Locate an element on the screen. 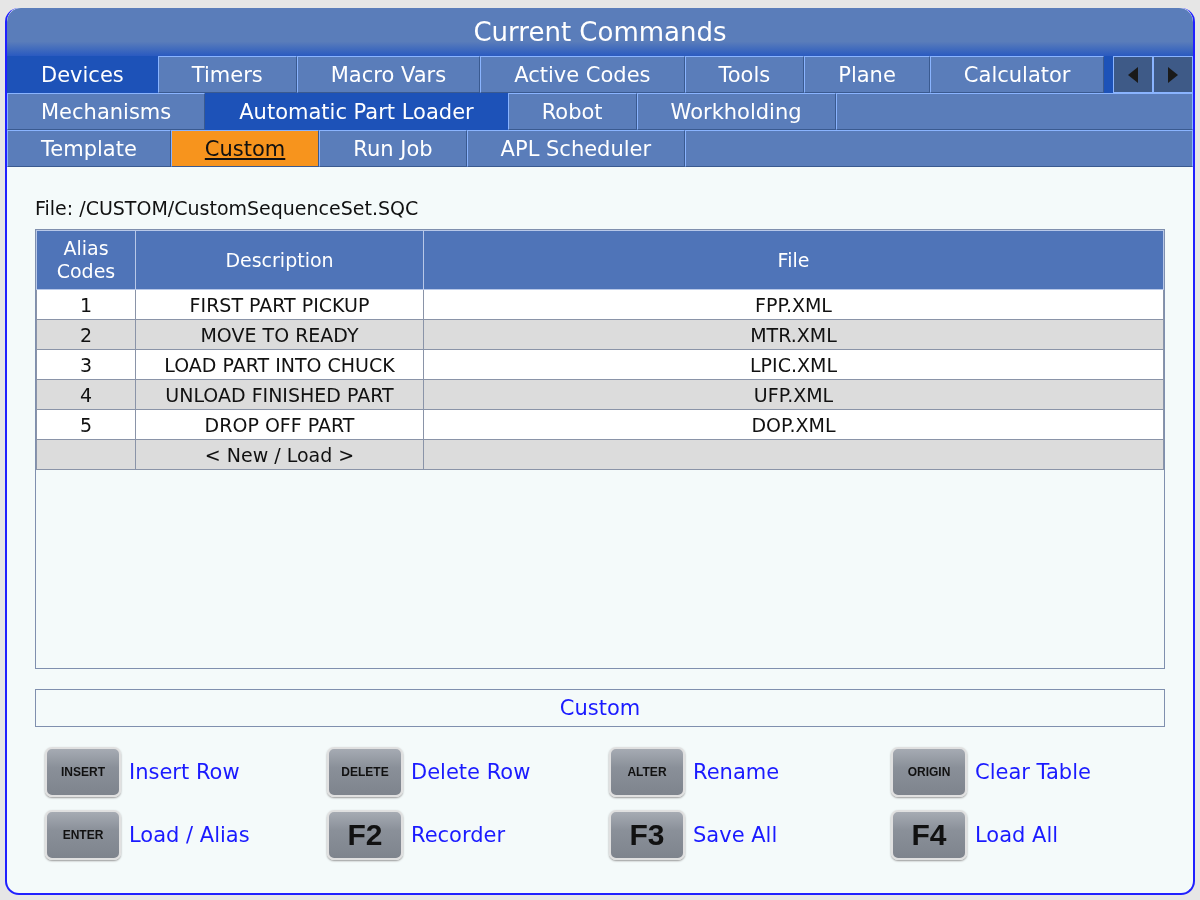 The height and width of the screenshot is (900, 1200). table-cell: 2 is located at coordinates (86, 334).